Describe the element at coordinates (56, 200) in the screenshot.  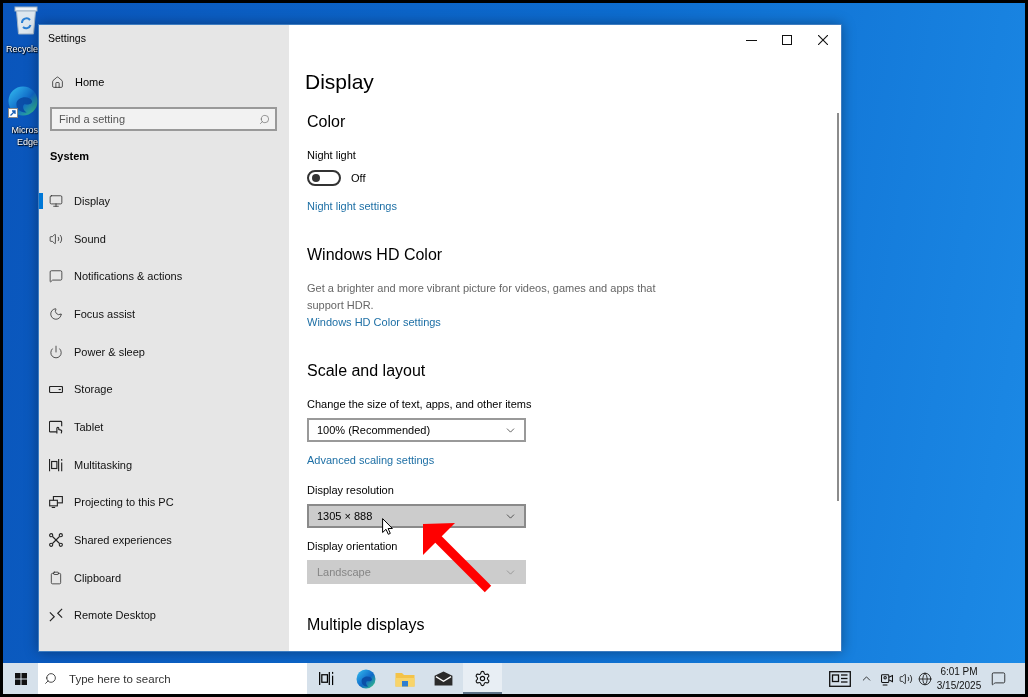
I see `monitor-icon` at that location.